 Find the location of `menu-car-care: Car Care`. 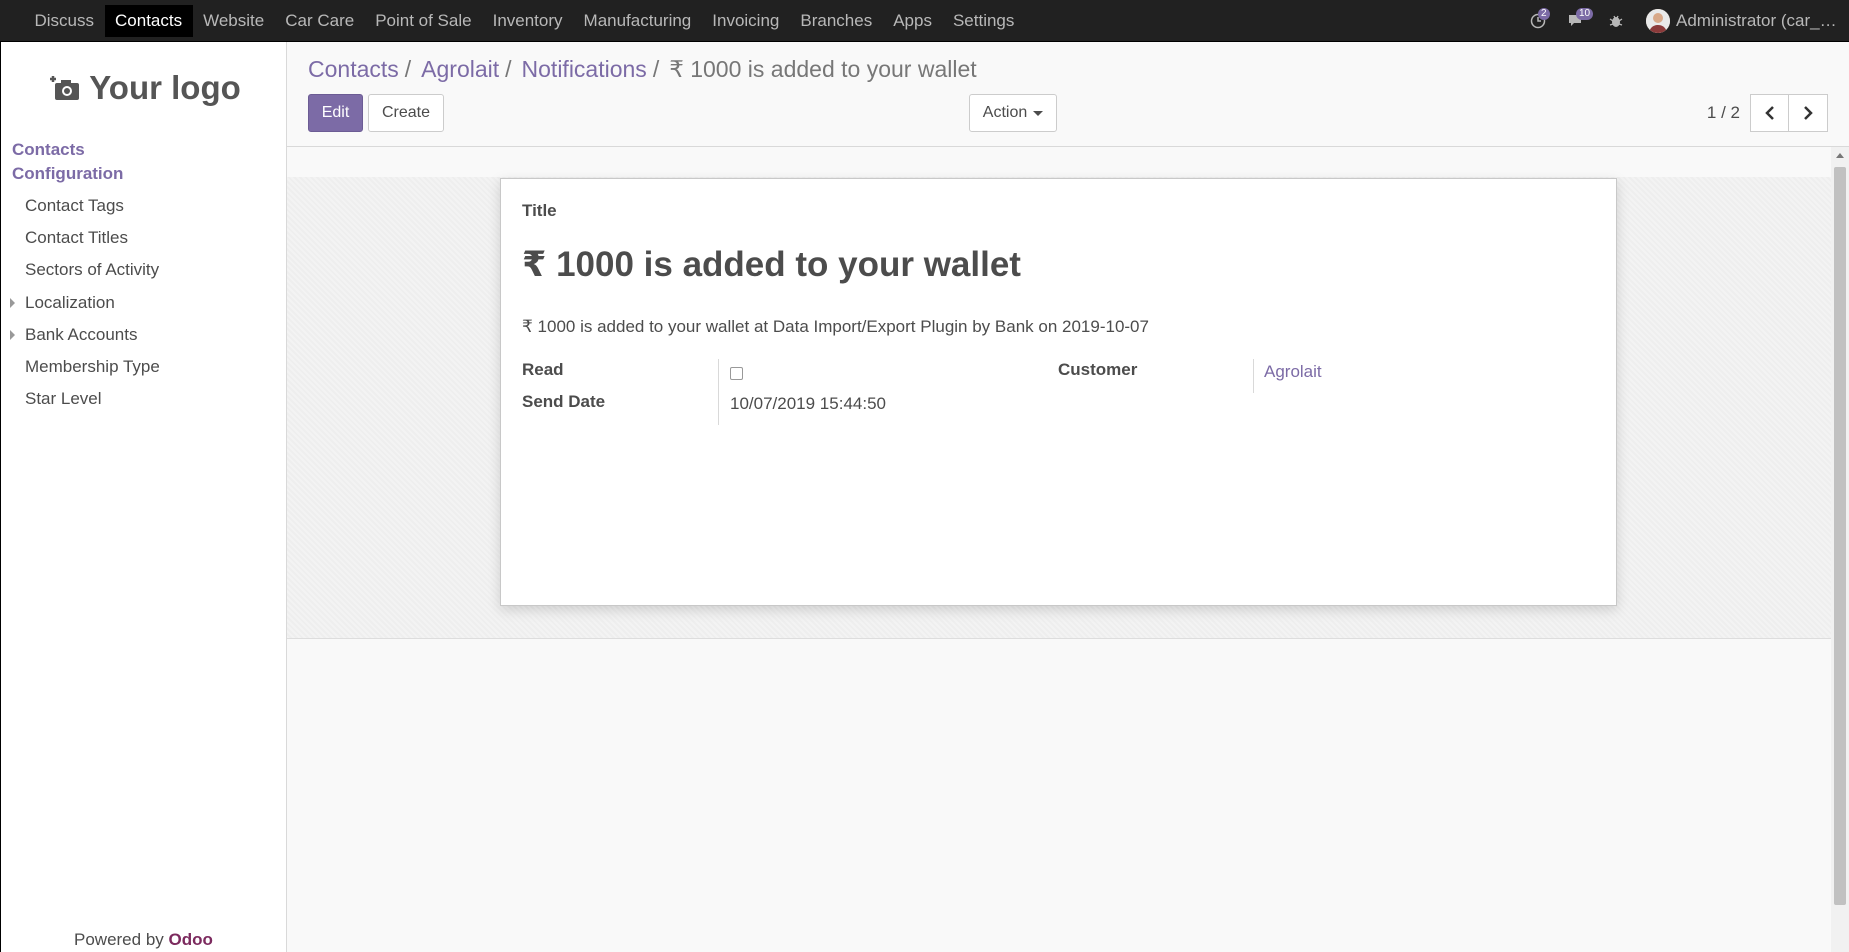

menu-car-care: Car Care is located at coordinates (320, 21).